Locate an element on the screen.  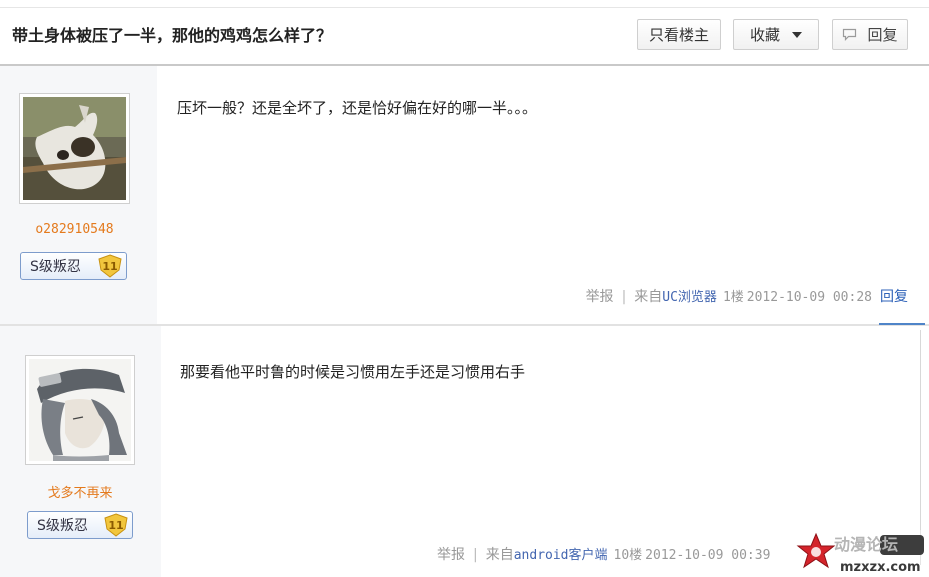
post-time: 2012-10-09 00:28 is located at coordinates (809, 297).